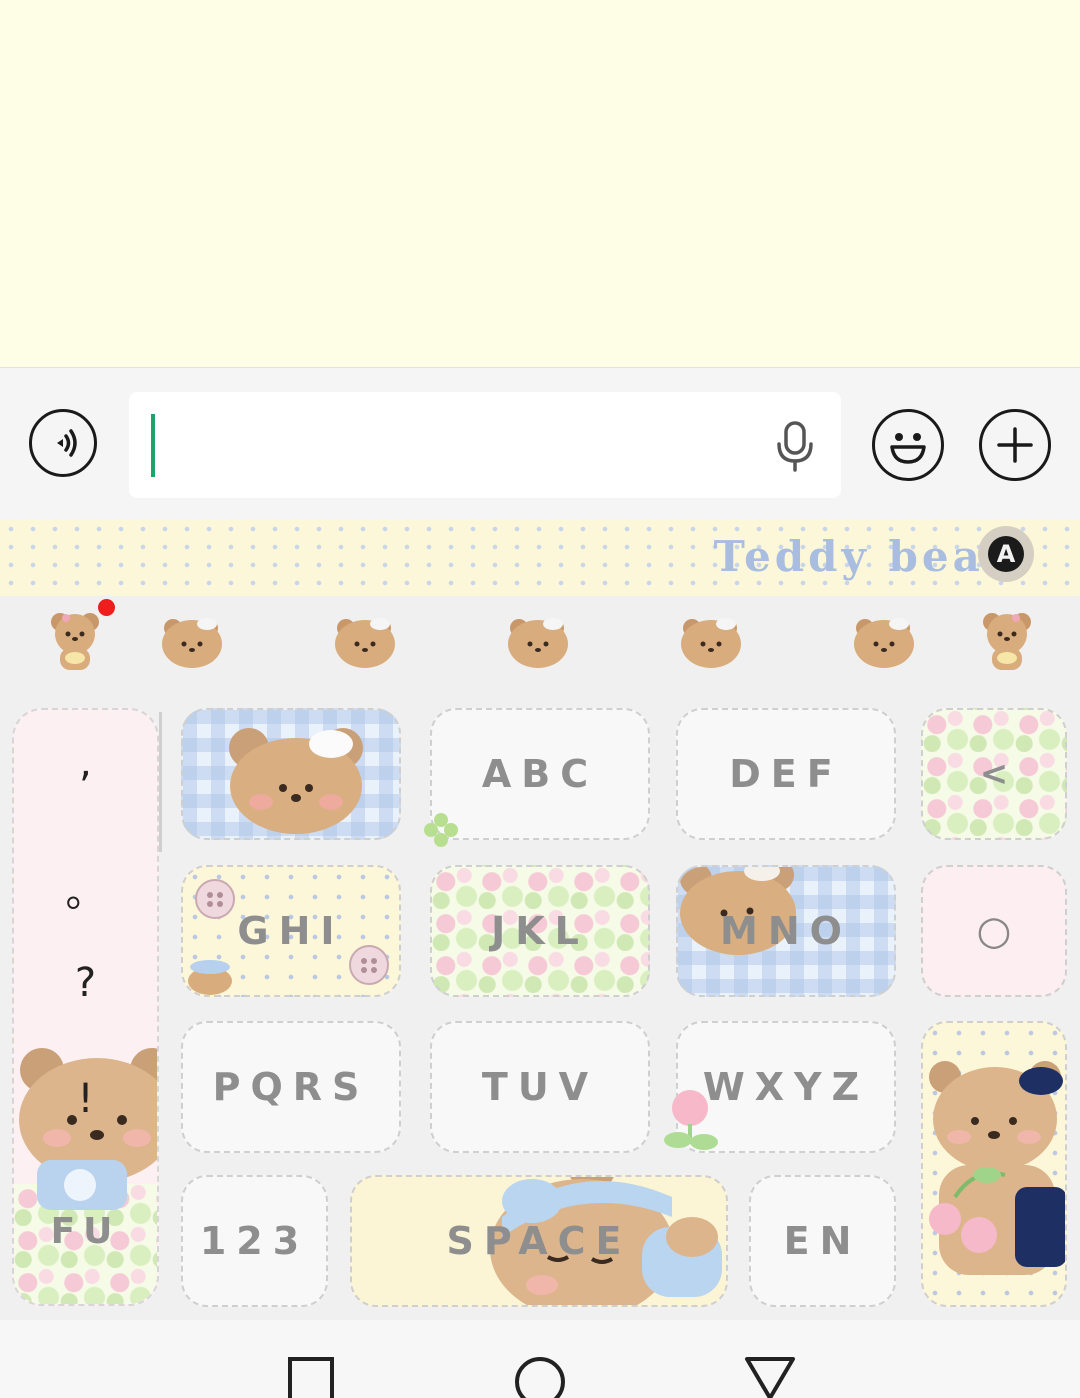 The width and height of the screenshot is (1080, 1398). I want to click on input-bar, so click(540, 444).